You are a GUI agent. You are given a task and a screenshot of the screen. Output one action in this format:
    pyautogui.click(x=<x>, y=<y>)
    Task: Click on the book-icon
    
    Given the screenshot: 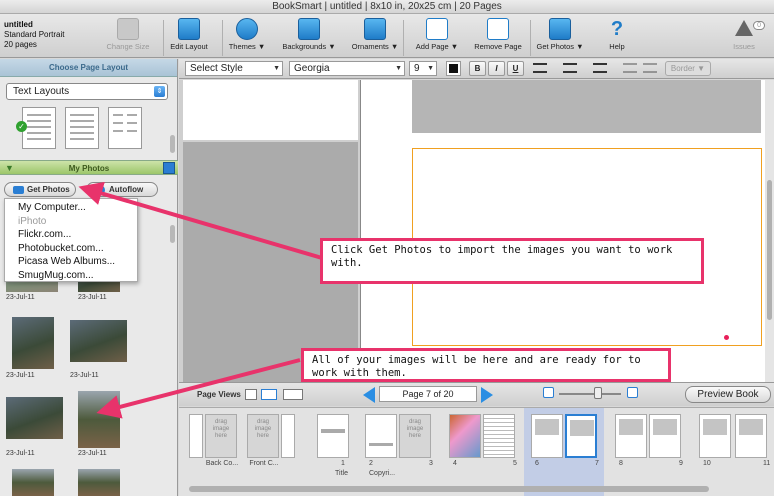 What is the action you would take?
    pyautogui.click(x=128, y=29)
    